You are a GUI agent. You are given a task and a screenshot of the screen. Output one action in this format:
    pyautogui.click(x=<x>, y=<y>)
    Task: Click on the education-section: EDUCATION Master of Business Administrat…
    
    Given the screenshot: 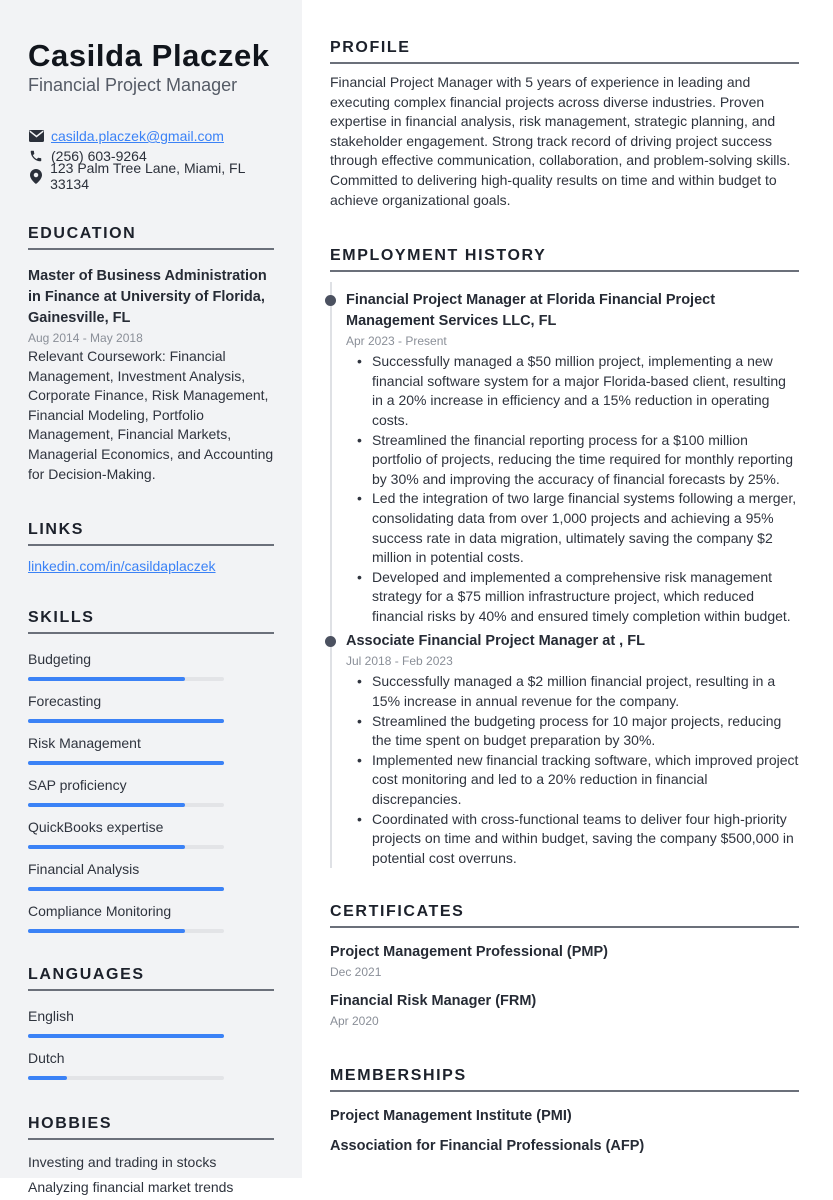 What is the action you would take?
    pyautogui.click(x=151, y=354)
    